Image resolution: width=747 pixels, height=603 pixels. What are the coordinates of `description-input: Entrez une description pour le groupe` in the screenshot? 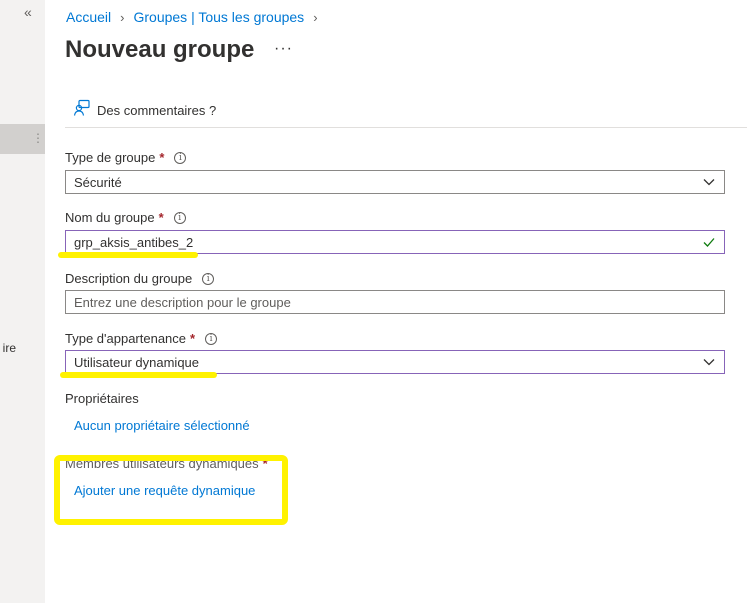 It's located at (395, 302).